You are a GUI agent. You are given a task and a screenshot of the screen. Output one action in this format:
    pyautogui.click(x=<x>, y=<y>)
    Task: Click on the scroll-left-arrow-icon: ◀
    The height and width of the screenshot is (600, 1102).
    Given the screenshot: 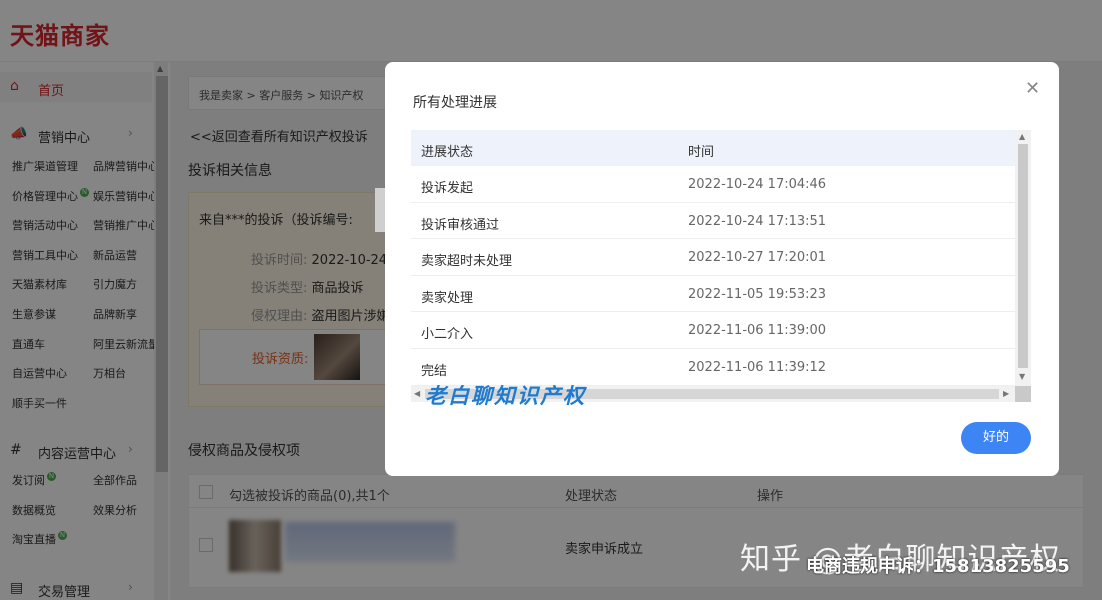 What is the action you would take?
    pyautogui.click(x=417, y=393)
    